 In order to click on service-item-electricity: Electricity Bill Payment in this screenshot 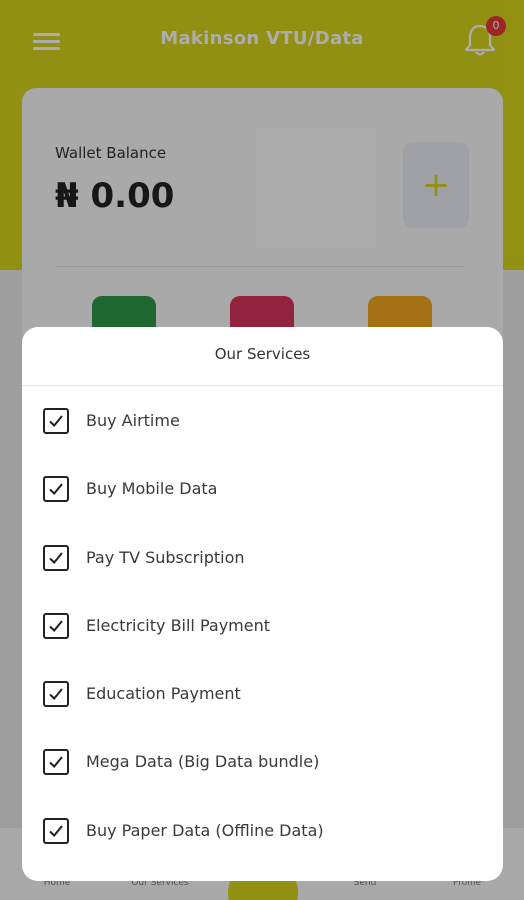, I will do `click(262, 625)`.